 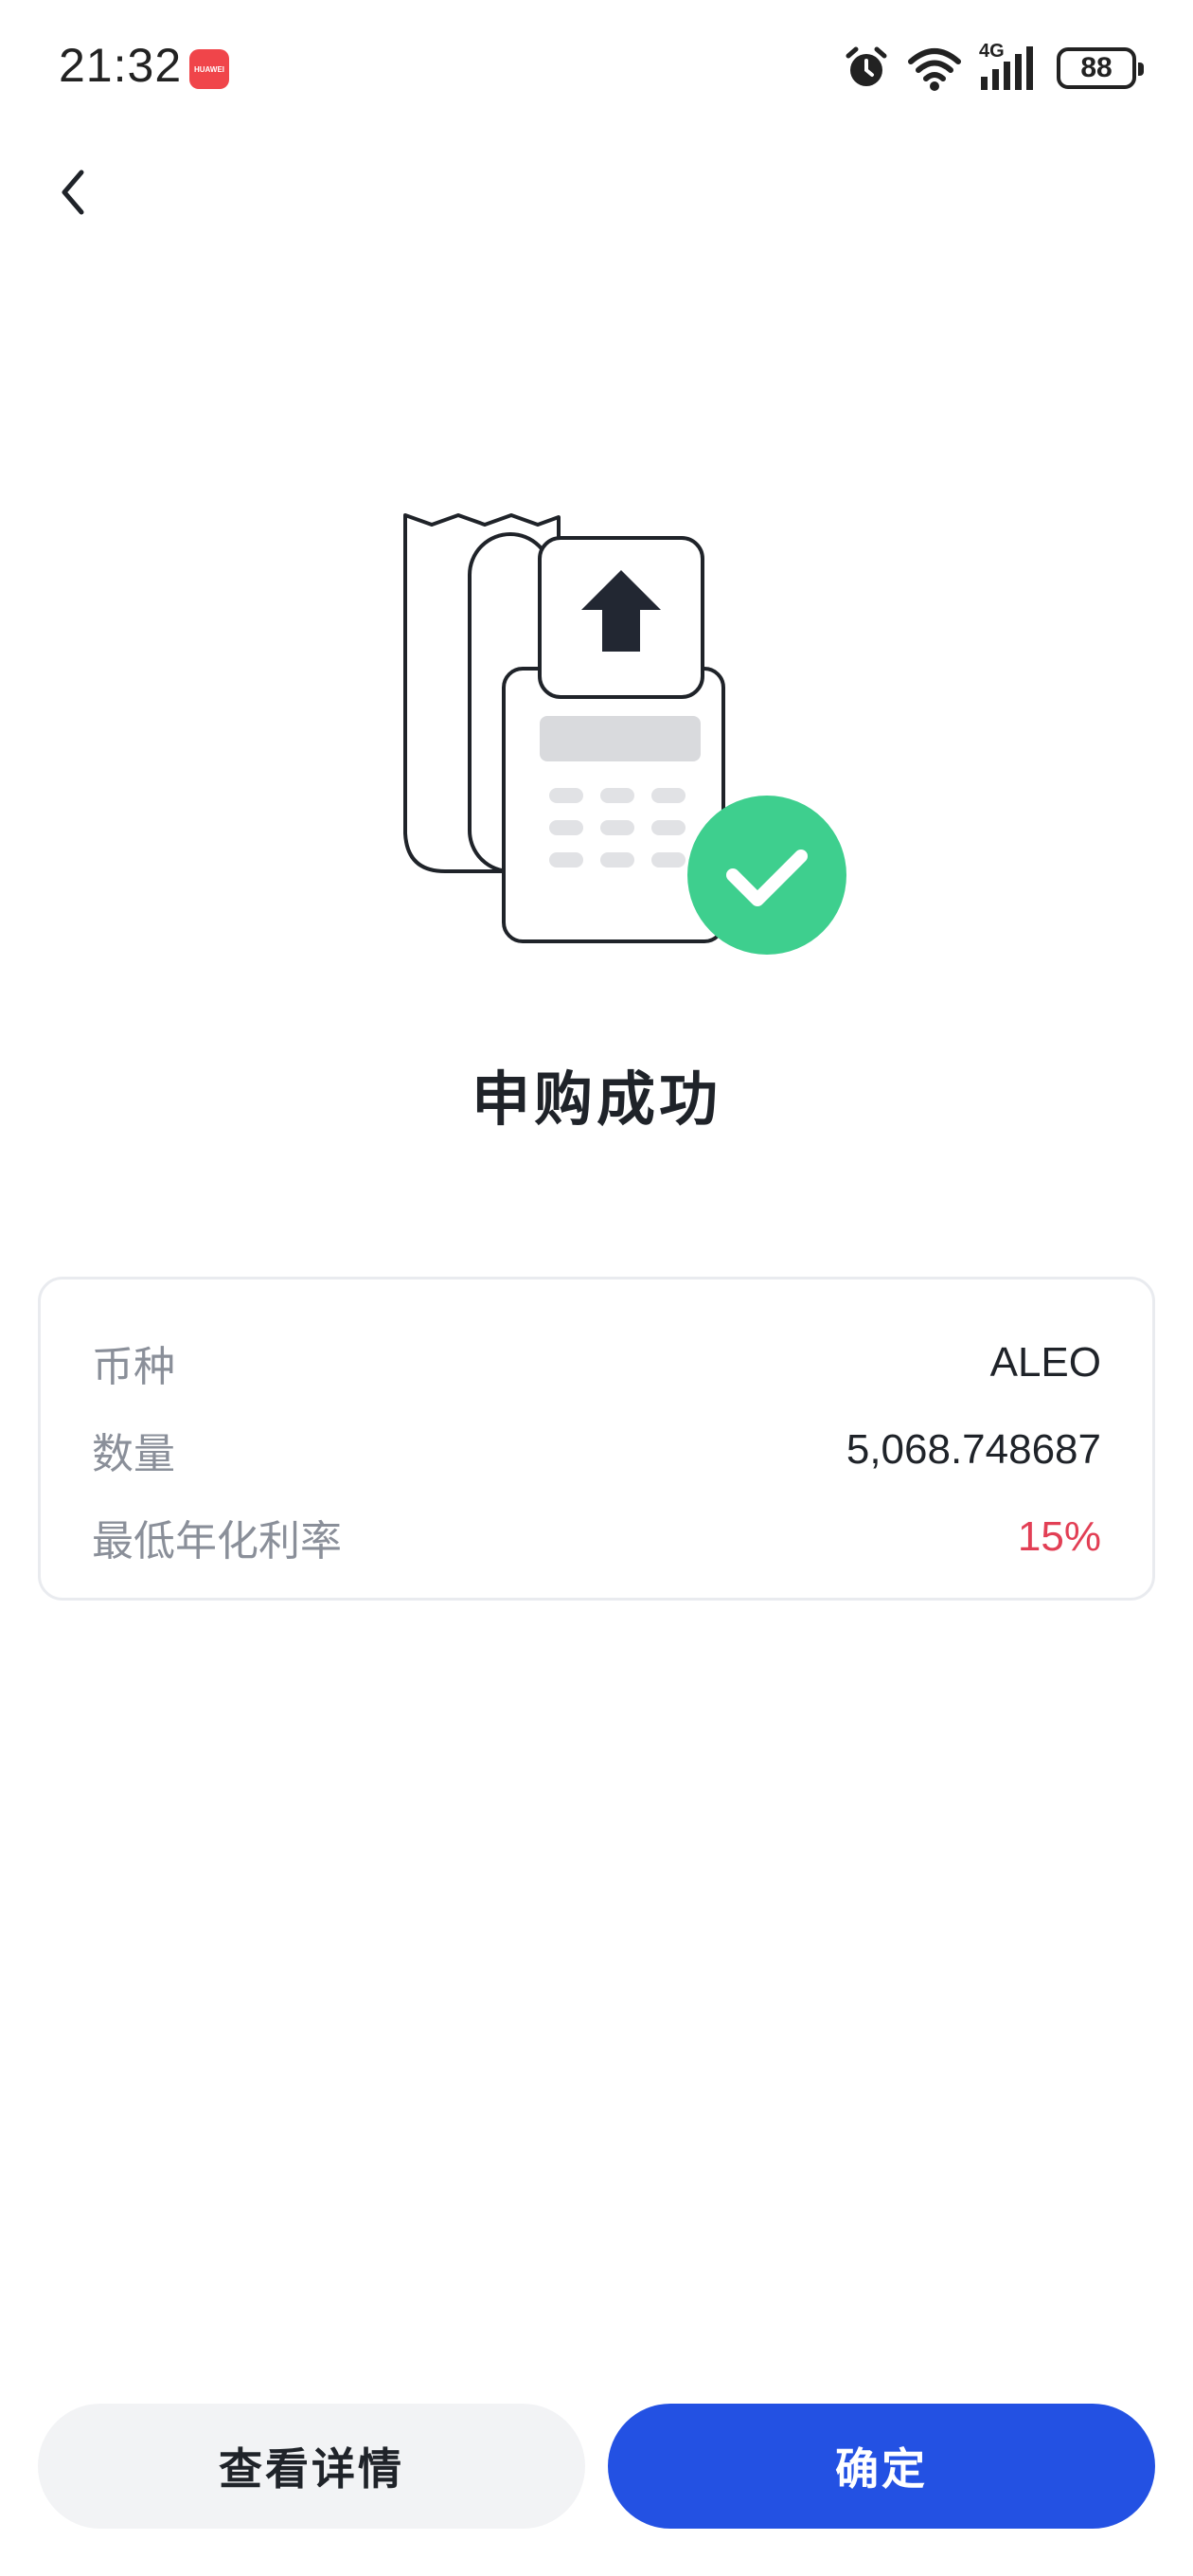 I want to click on signal-icon: 4G, so click(x=1009, y=66).